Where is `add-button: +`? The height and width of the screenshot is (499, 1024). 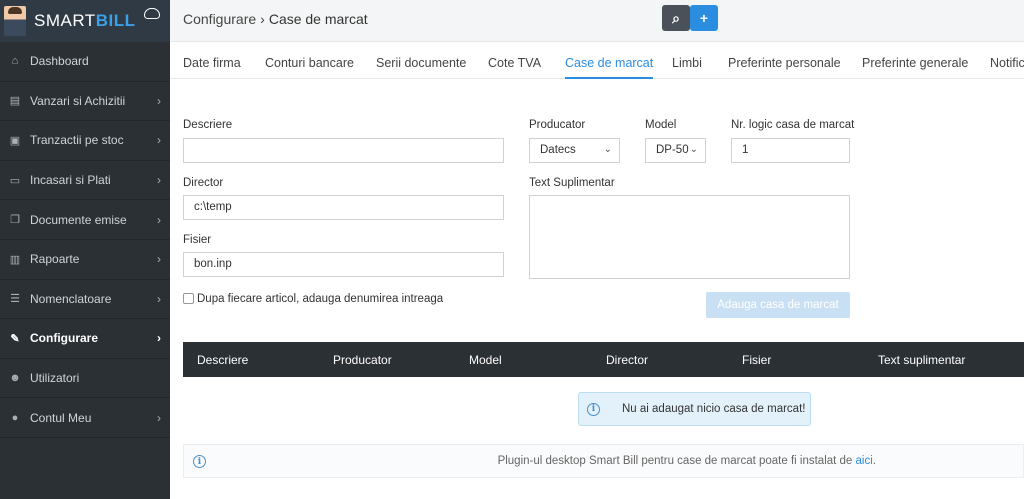
add-button: + is located at coordinates (704, 18).